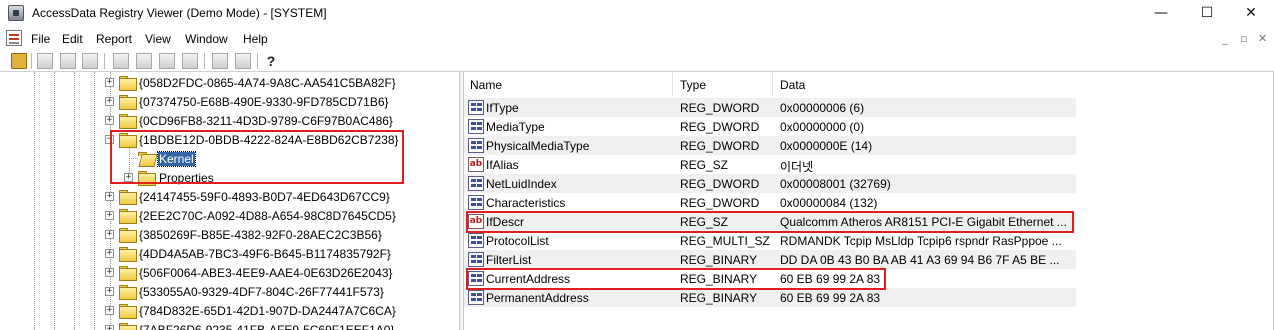  Describe the element at coordinates (770, 107) in the screenshot. I see `value-row: IfType REG_DWORD 0x00000006 (6)` at that location.